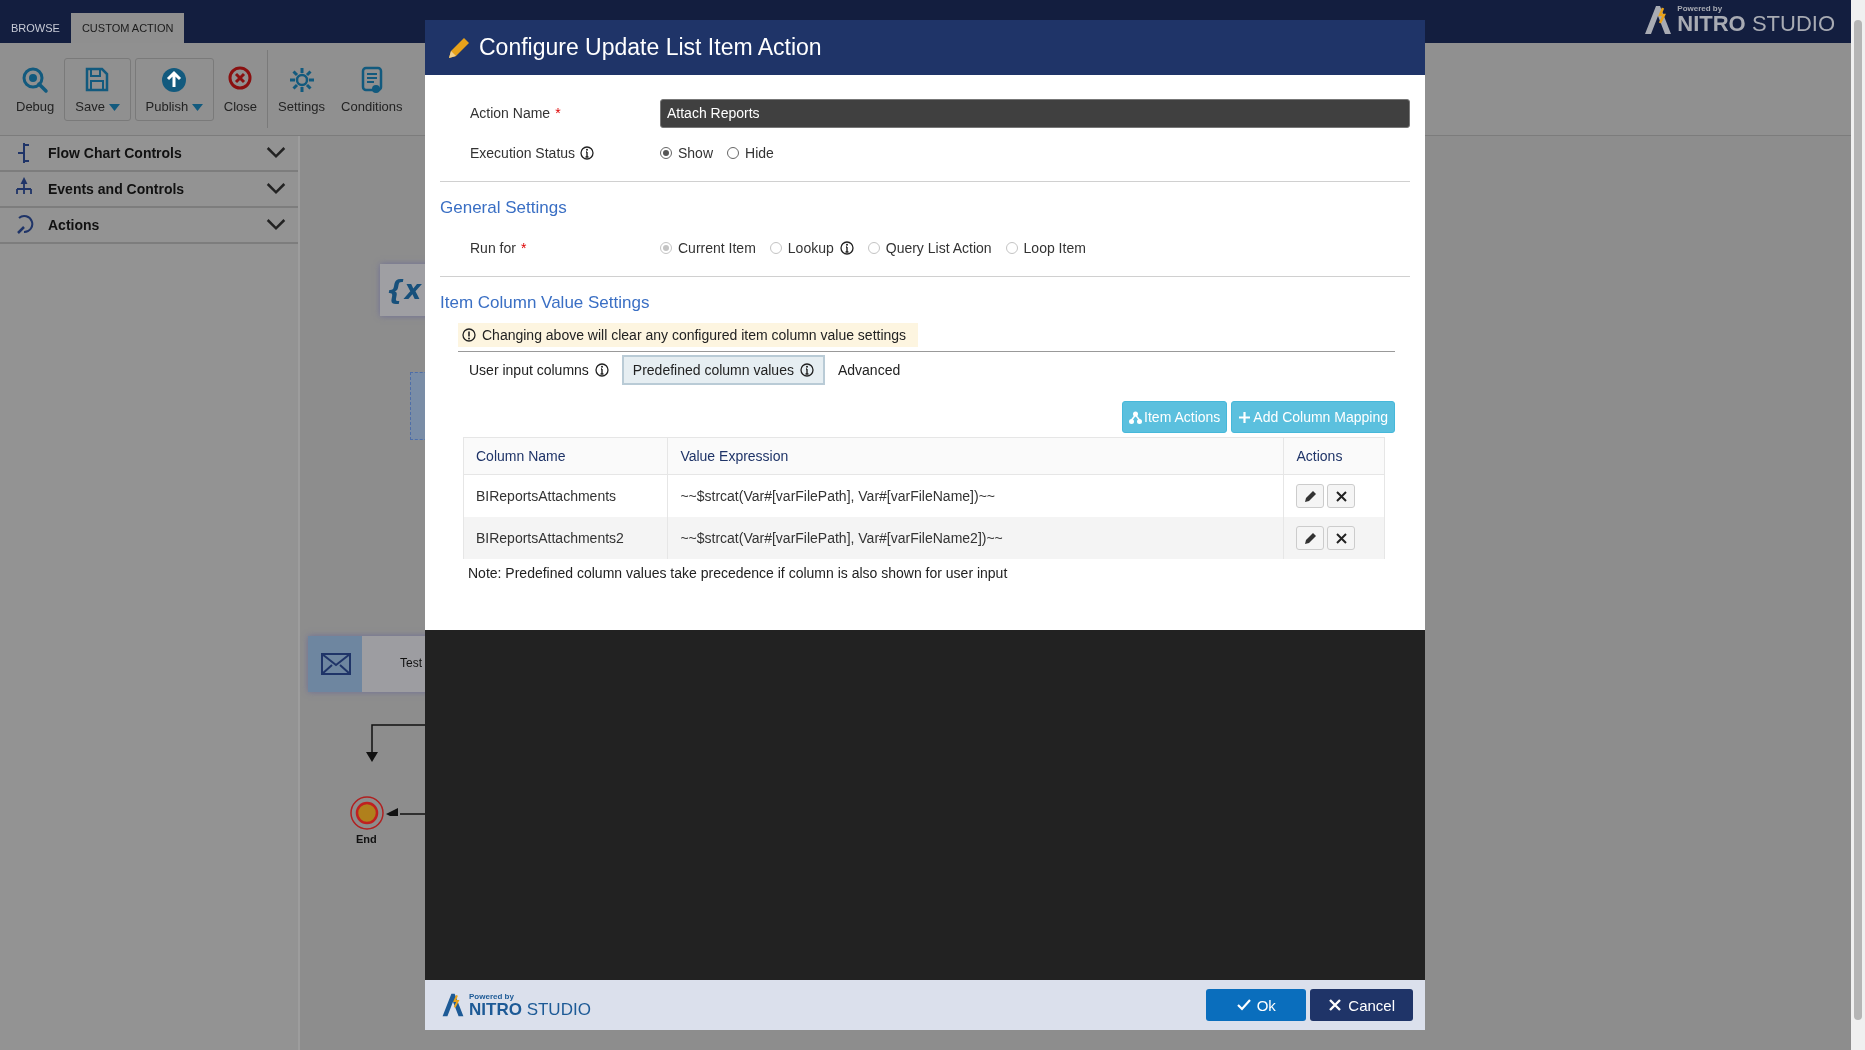 The image size is (1865, 1050). I want to click on sidebar-section: Events and Controls, so click(149, 190).